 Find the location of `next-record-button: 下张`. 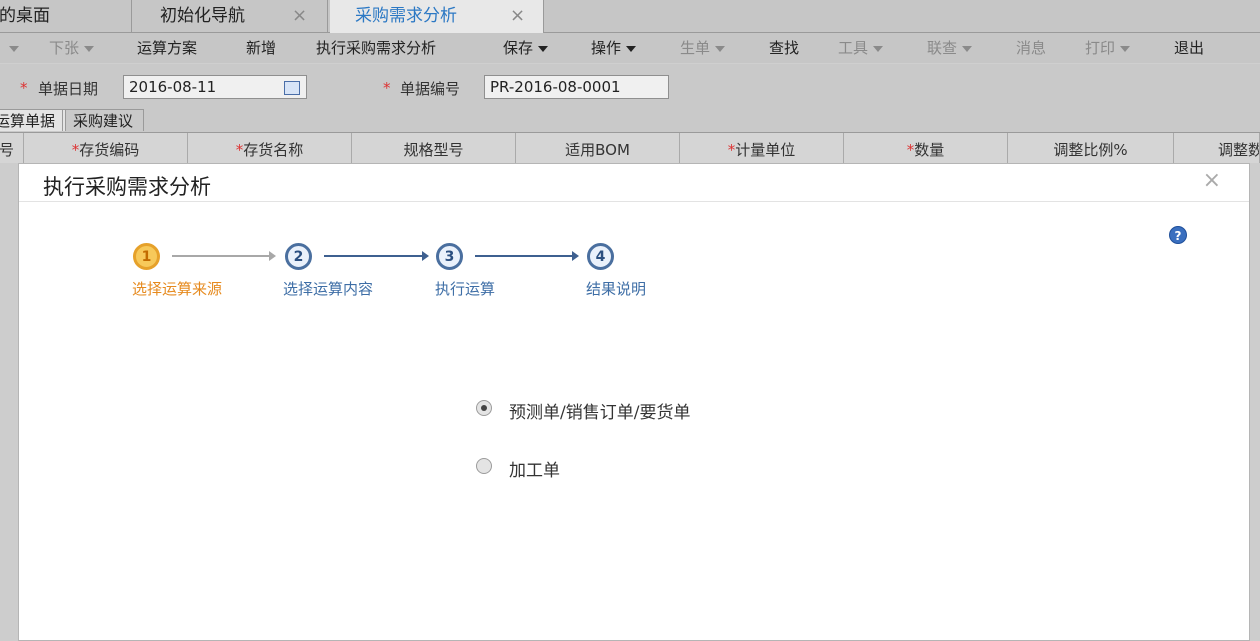

next-record-button: 下张 is located at coordinates (72, 48).